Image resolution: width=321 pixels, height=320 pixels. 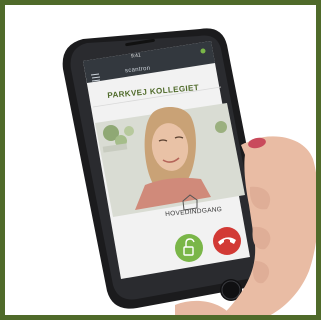 What do you see at coordinates (227, 241) in the screenshot?
I see `phone-hangup-icon-button` at bounding box center [227, 241].